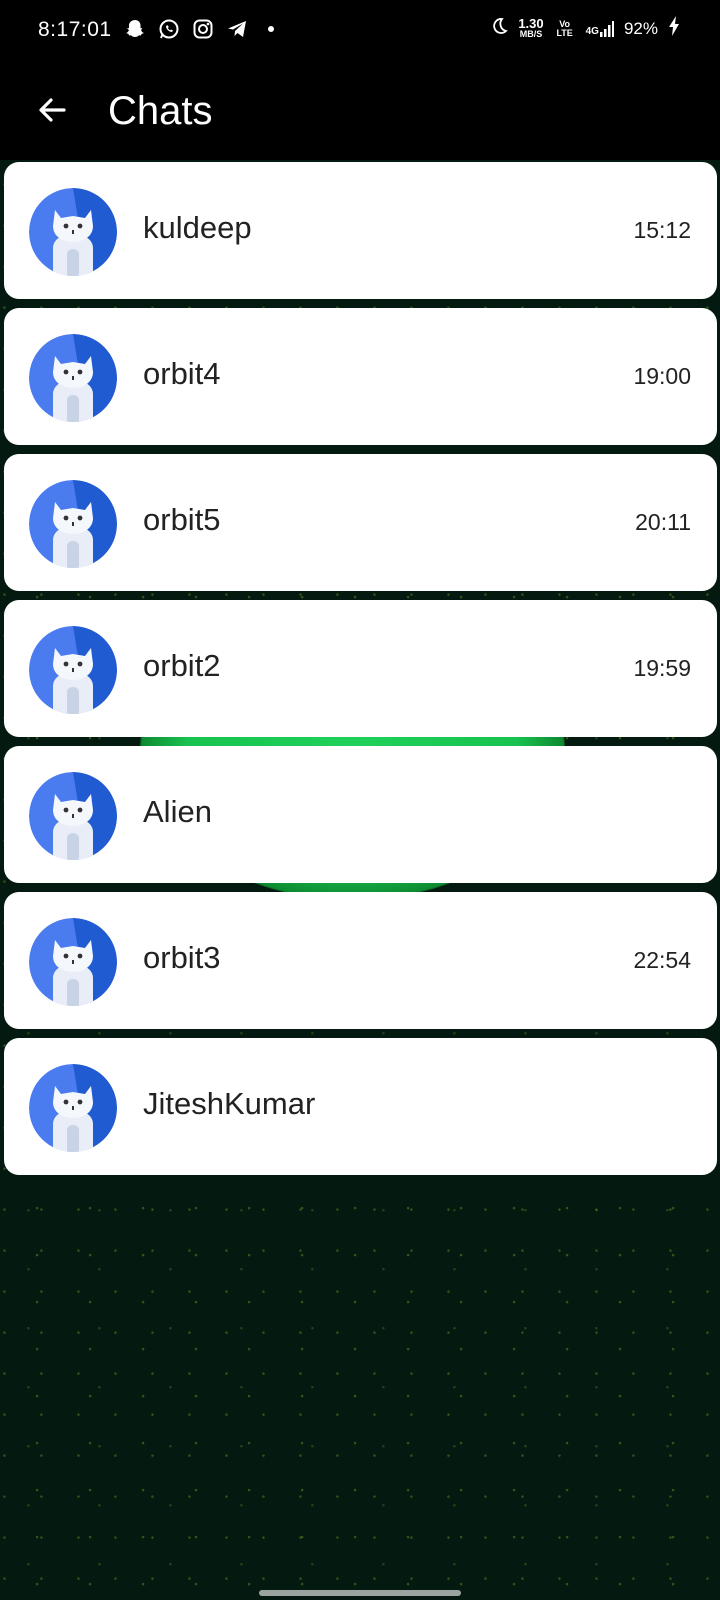 This screenshot has height=1600, width=720. I want to click on net-speed: 1.30 MB/S, so click(531, 27).